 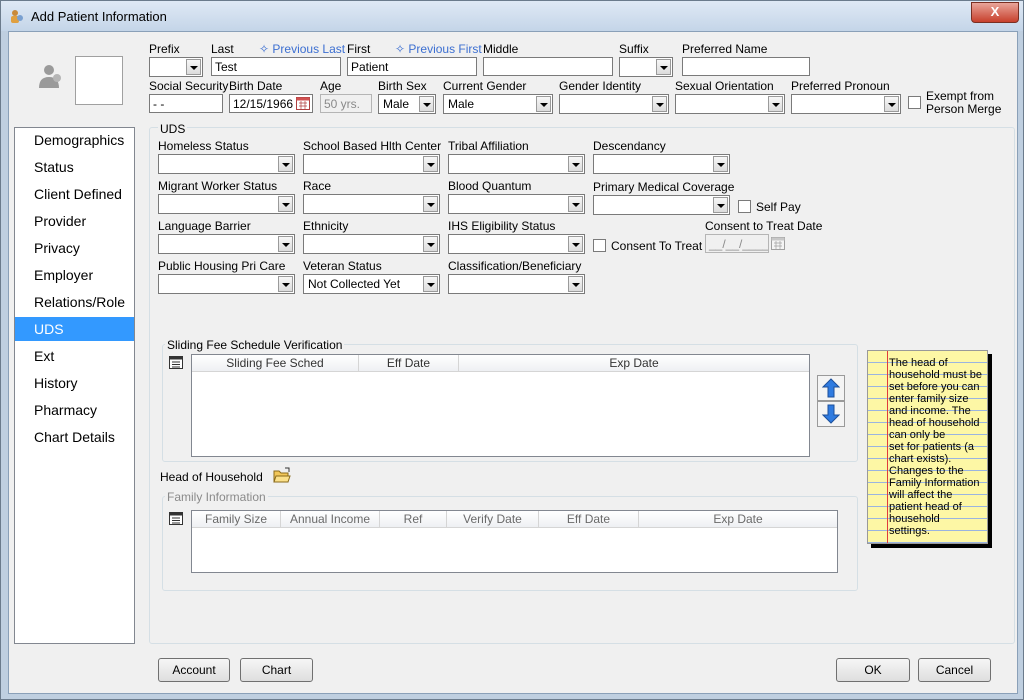 What do you see at coordinates (186, 103) in the screenshot?
I see `ssn-input: - -` at bounding box center [186, 103].